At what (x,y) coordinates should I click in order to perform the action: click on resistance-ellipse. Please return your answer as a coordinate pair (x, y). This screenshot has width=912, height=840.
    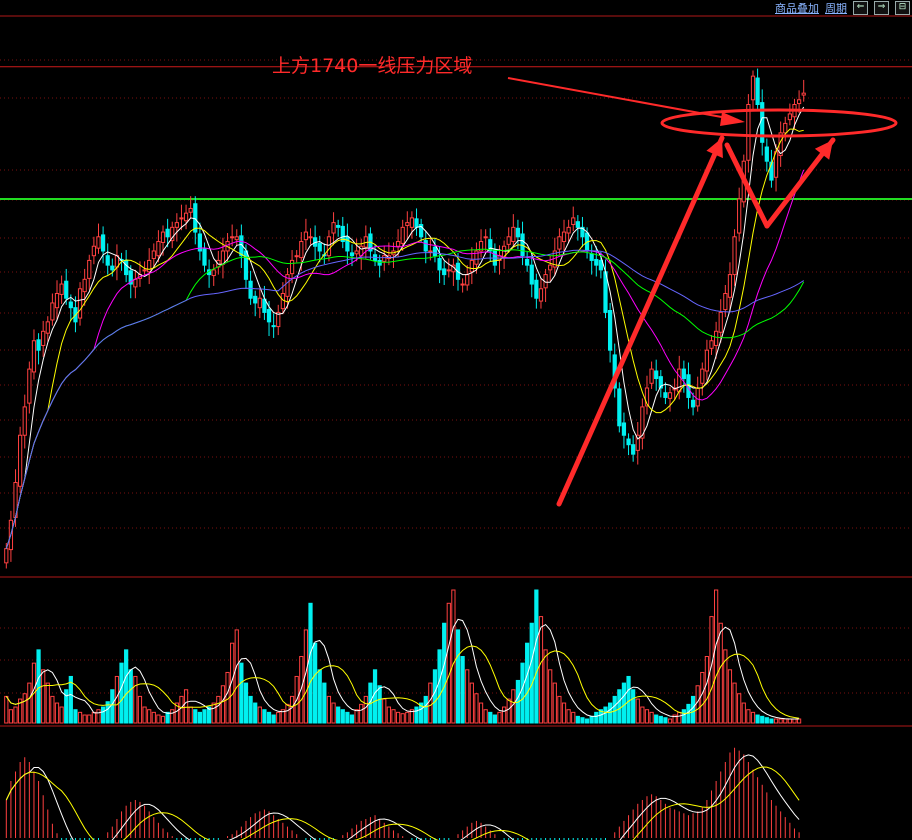
    Looking at the image, I should click on (779, 123).